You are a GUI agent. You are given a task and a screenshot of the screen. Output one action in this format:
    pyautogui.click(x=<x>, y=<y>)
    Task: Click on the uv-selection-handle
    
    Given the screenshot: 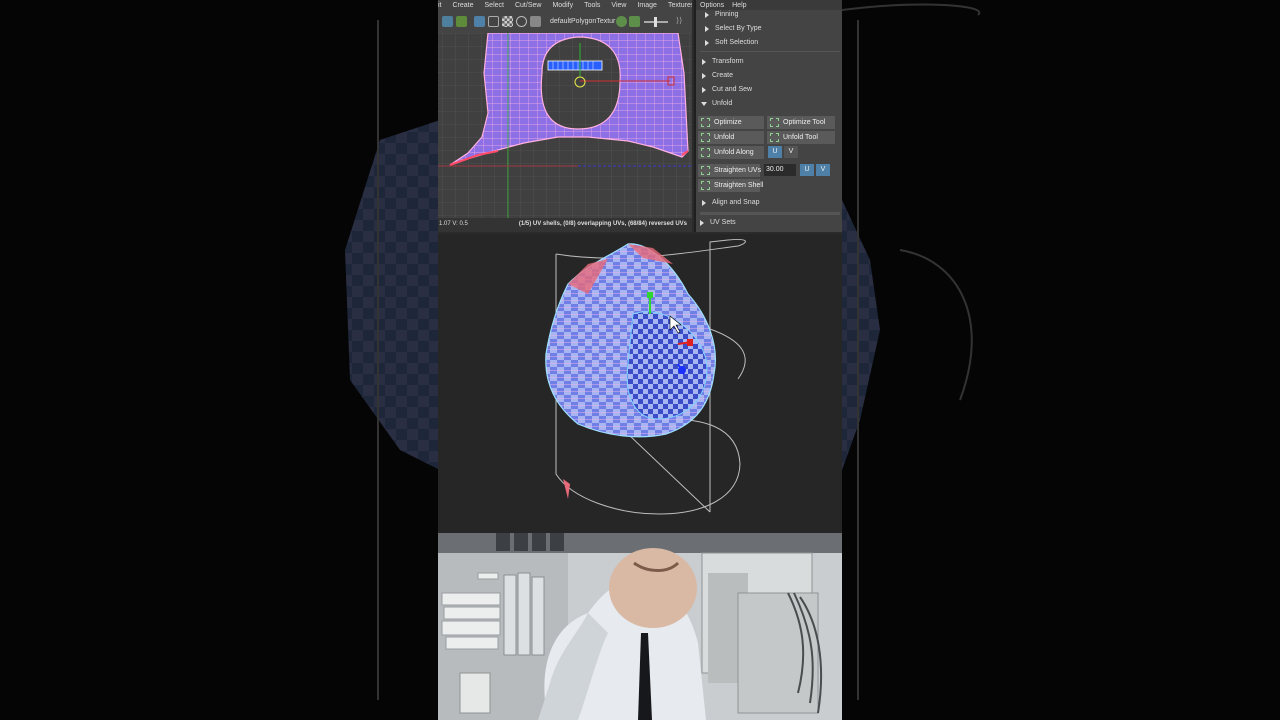 What is the action you would take?
    pyautogui.click(x=575, y=65)
    